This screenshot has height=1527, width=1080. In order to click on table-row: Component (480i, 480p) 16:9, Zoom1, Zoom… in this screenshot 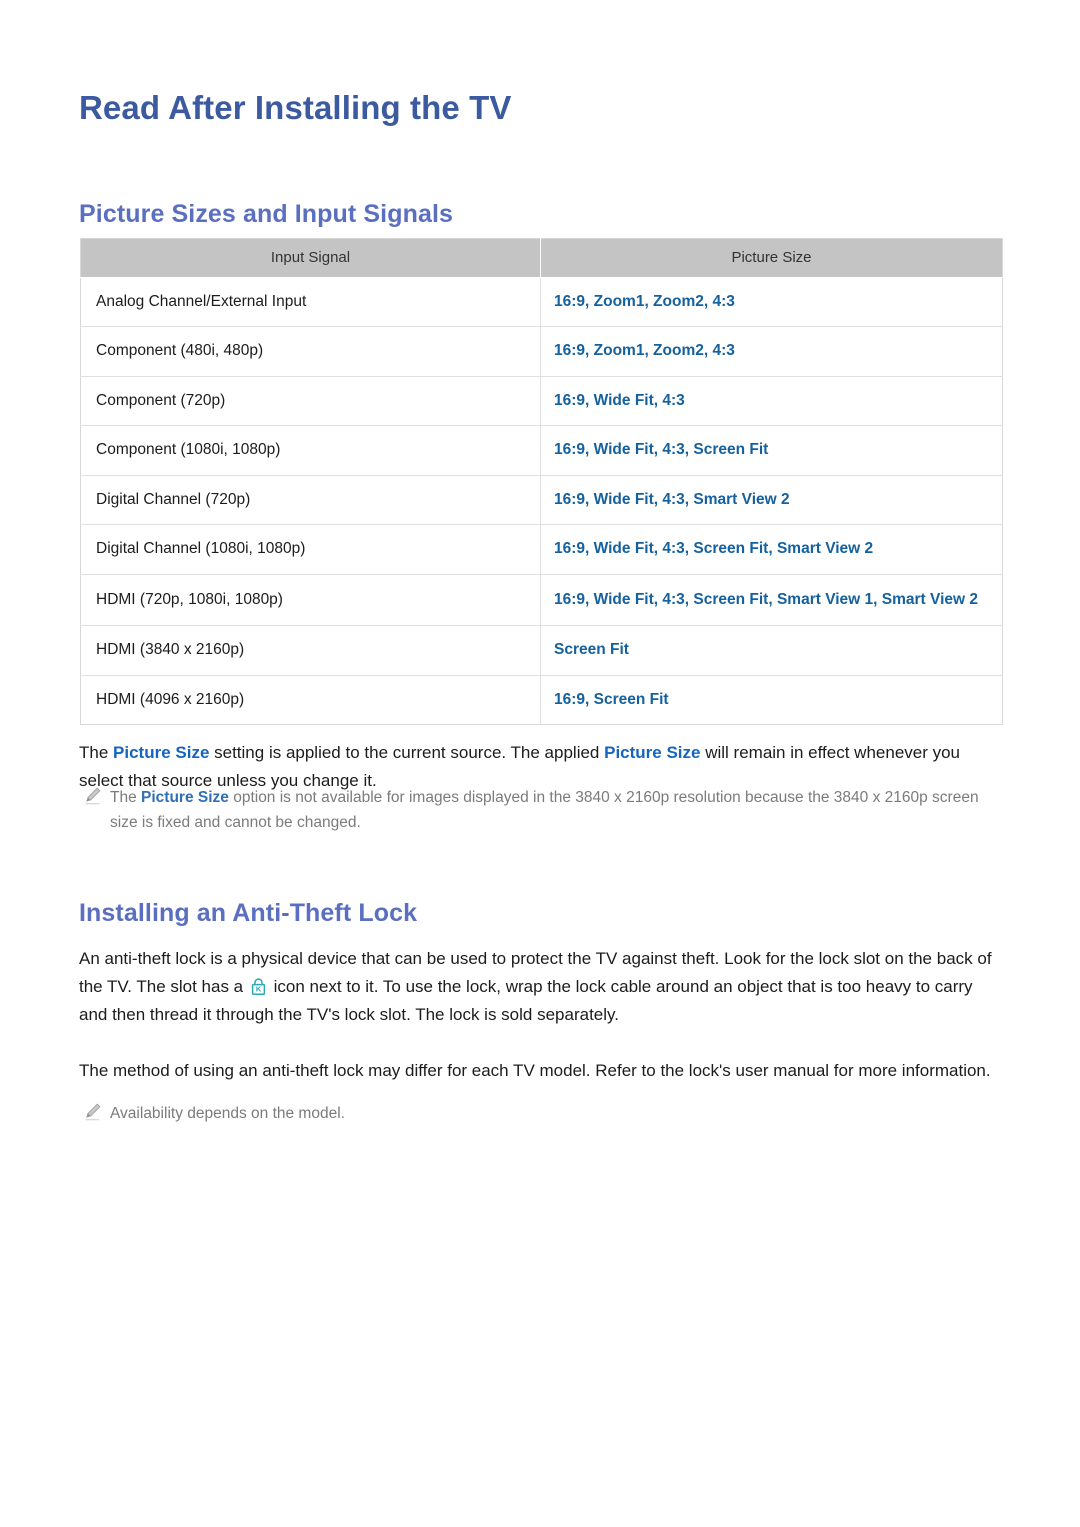, I will do `click(541, 351)`.